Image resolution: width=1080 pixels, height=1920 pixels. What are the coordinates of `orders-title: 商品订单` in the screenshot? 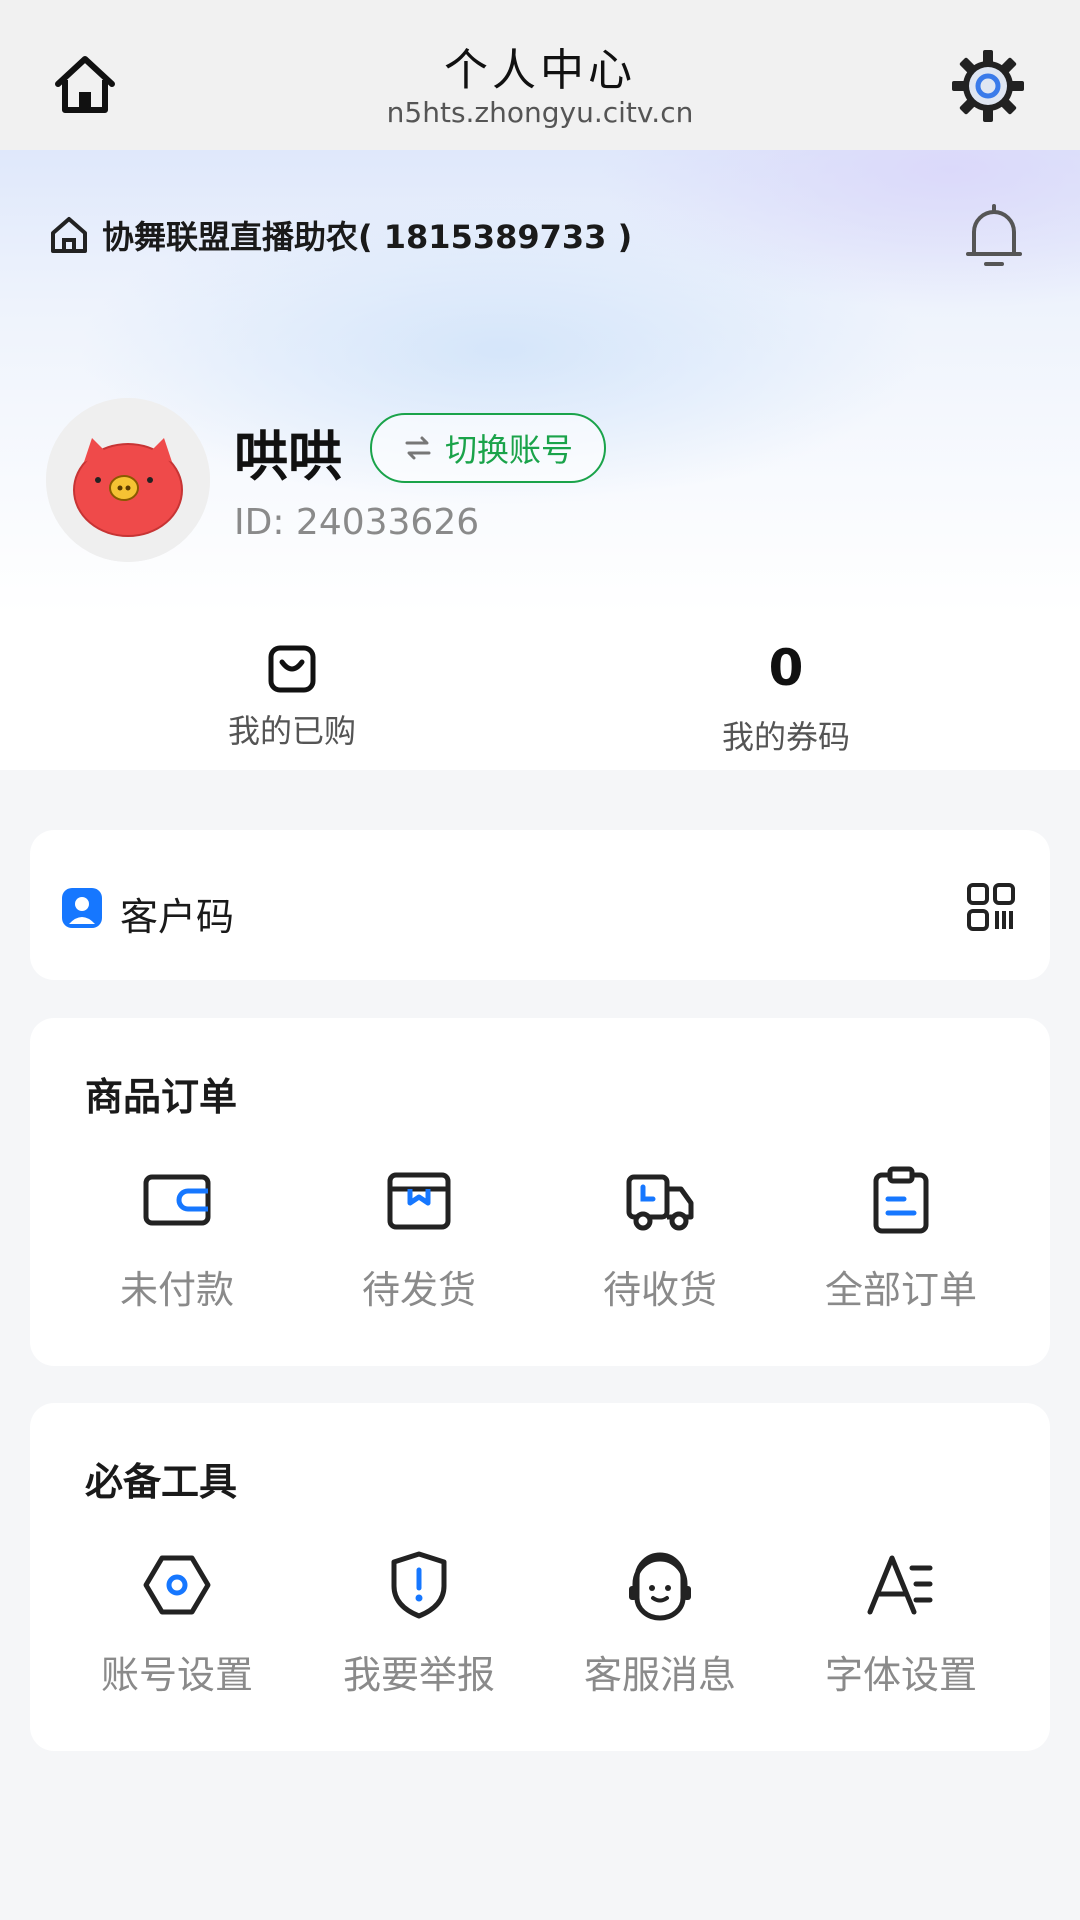 It's located at (161, 1097).